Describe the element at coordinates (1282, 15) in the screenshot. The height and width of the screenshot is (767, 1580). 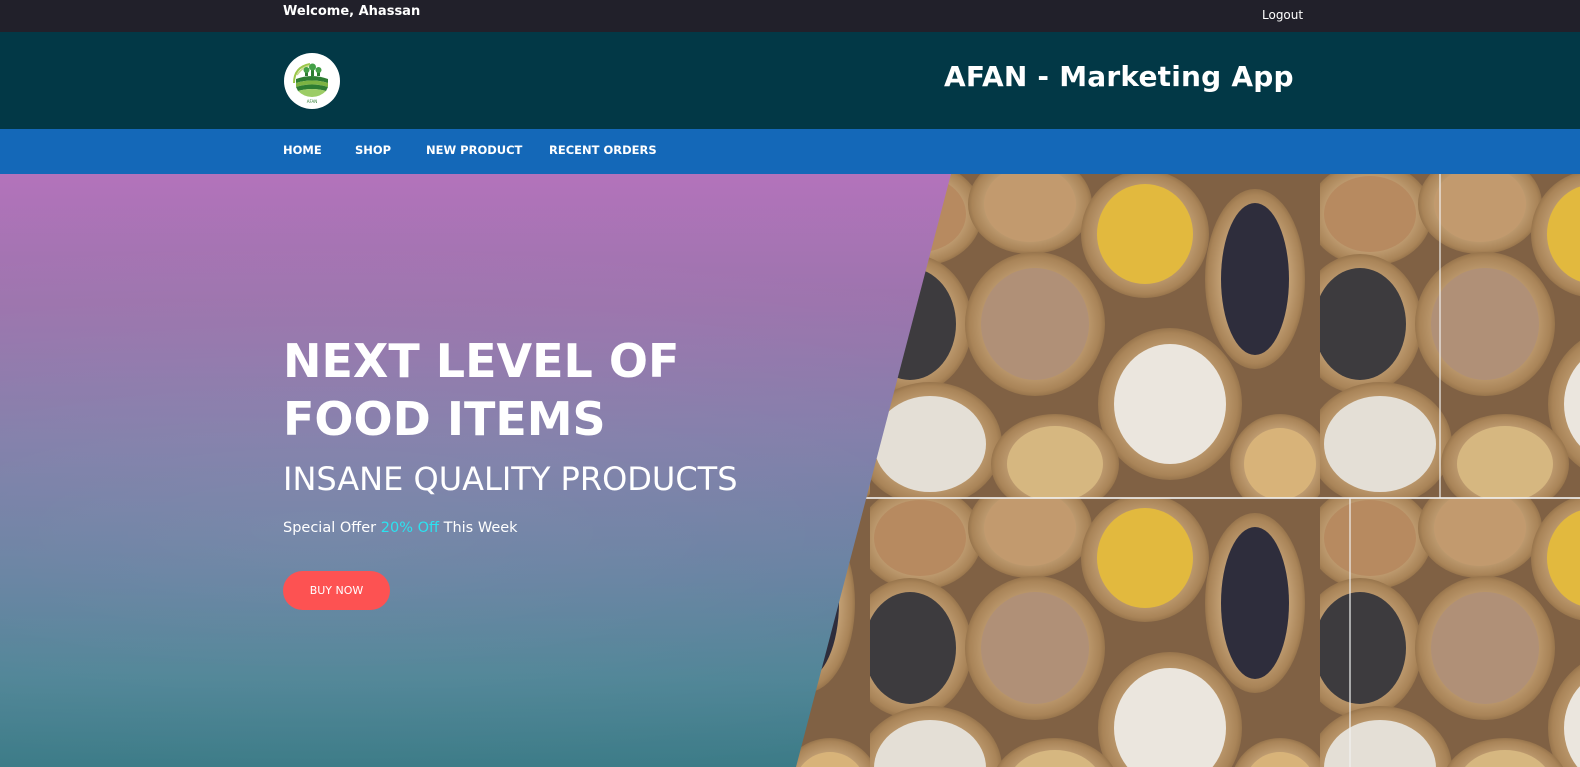
I see `logout-link: Logout` at that location.